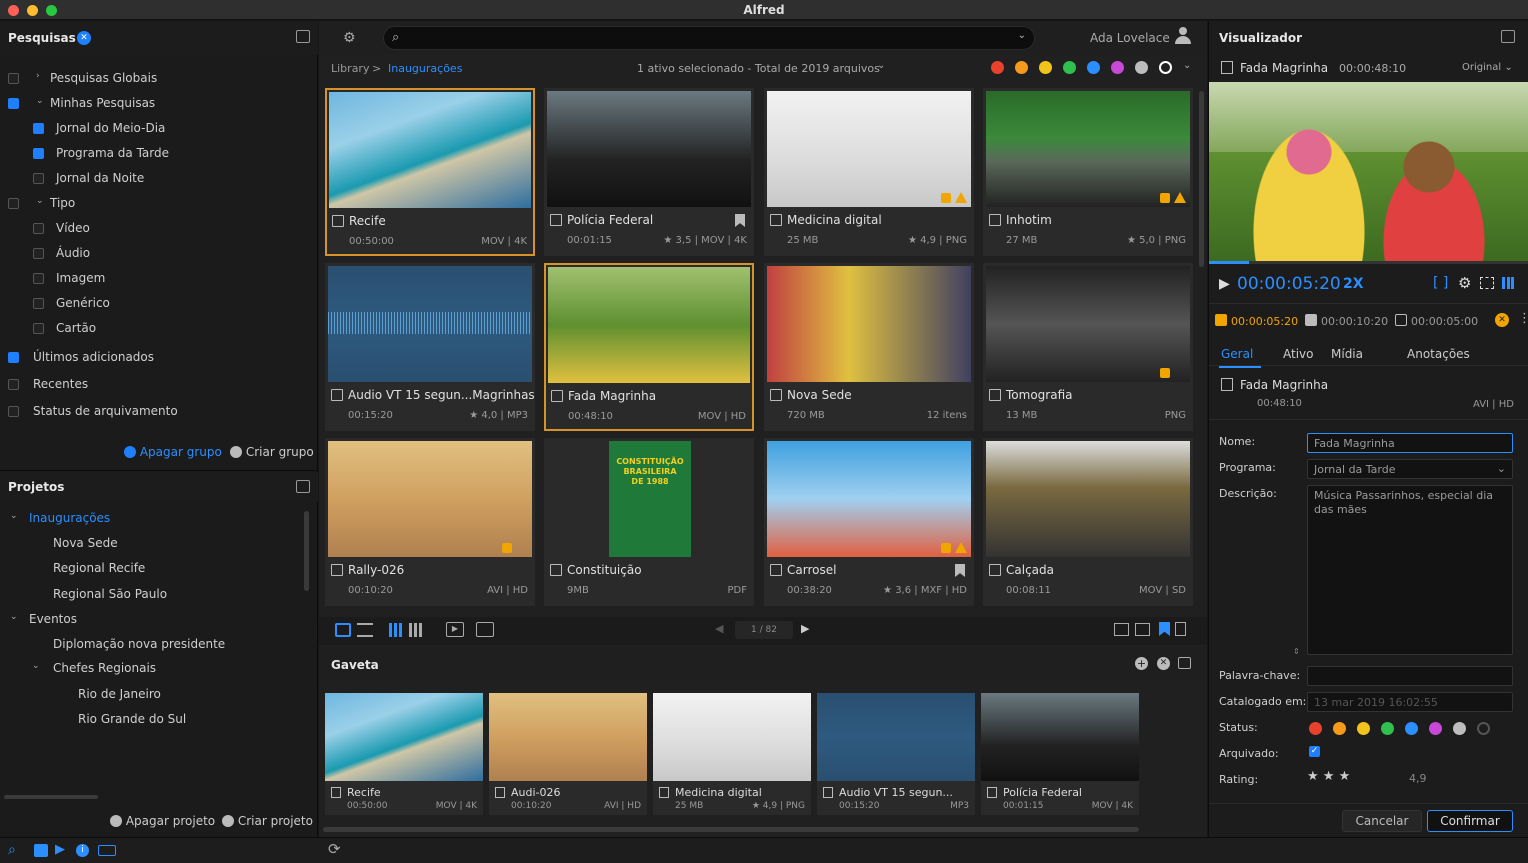 This screenshot has width=1528, height=863. Describe the element at coordinates (112, 153) in the screenshot. I see `search-item: Programa da Tarde` at that location.